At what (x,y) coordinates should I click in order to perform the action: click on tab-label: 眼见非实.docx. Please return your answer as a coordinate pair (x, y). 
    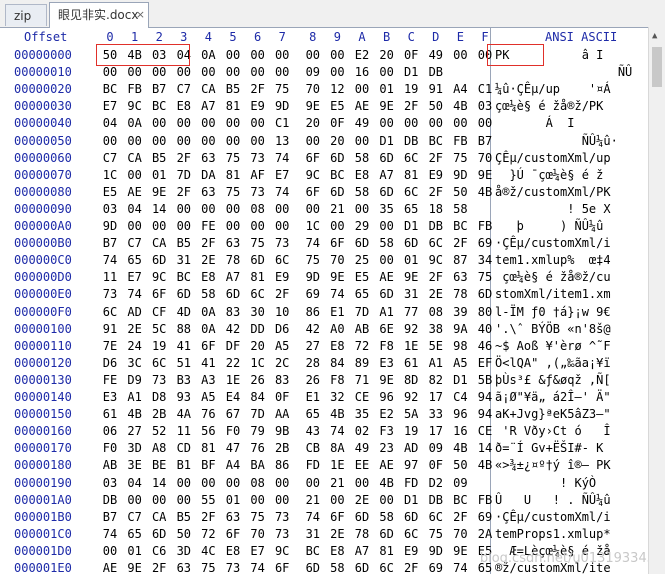
    Looking at the image, I should click on (98, 15).